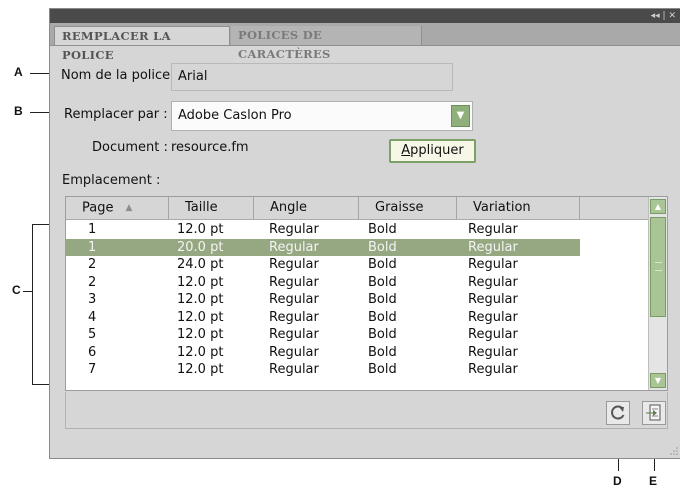  Describe the element at coordinates (116, 75) in the screenshot. I see `font-name-label: Nom de la police` at that location.